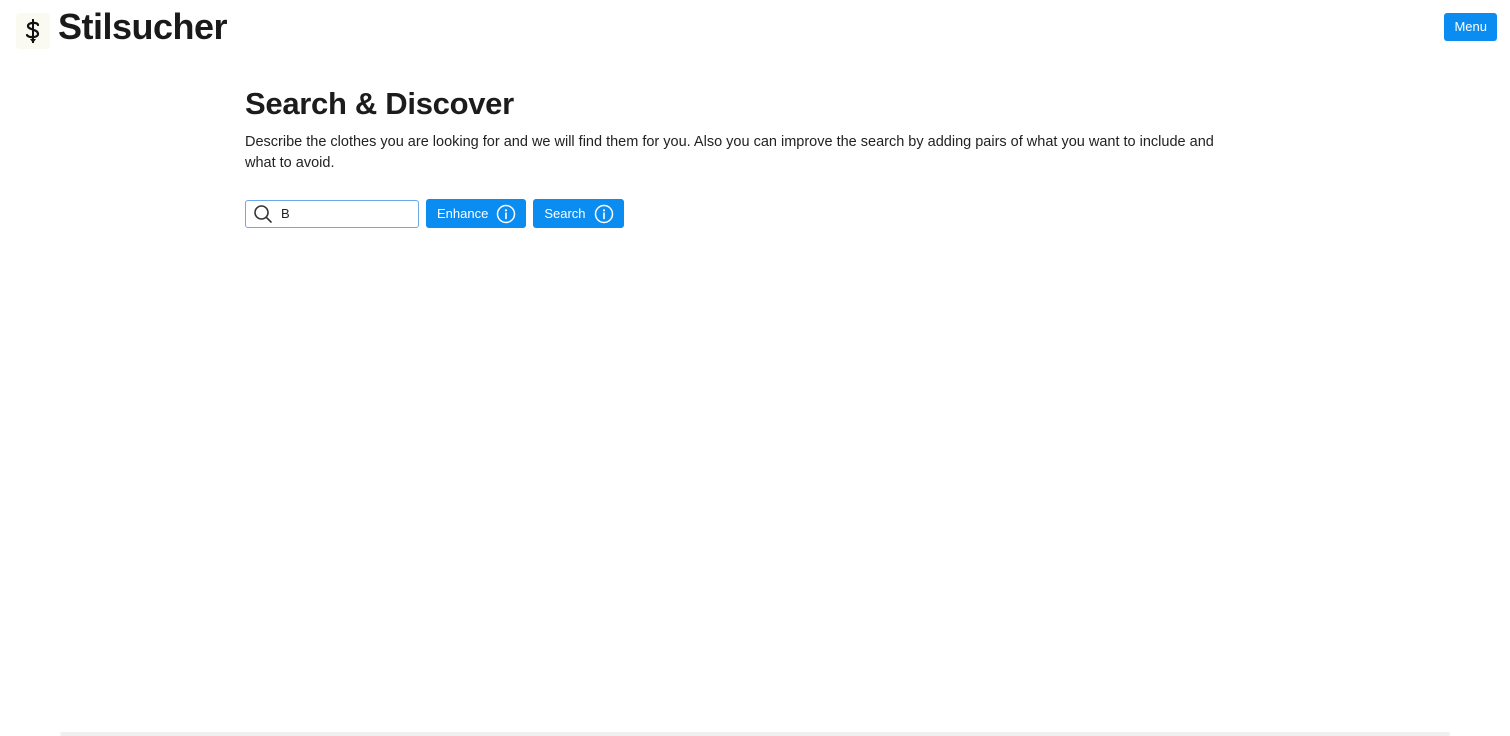  What do you see at coordinates (565, 213) in the screenshot?
I see `search-button-label: Search` at bounding box center [565, 213].